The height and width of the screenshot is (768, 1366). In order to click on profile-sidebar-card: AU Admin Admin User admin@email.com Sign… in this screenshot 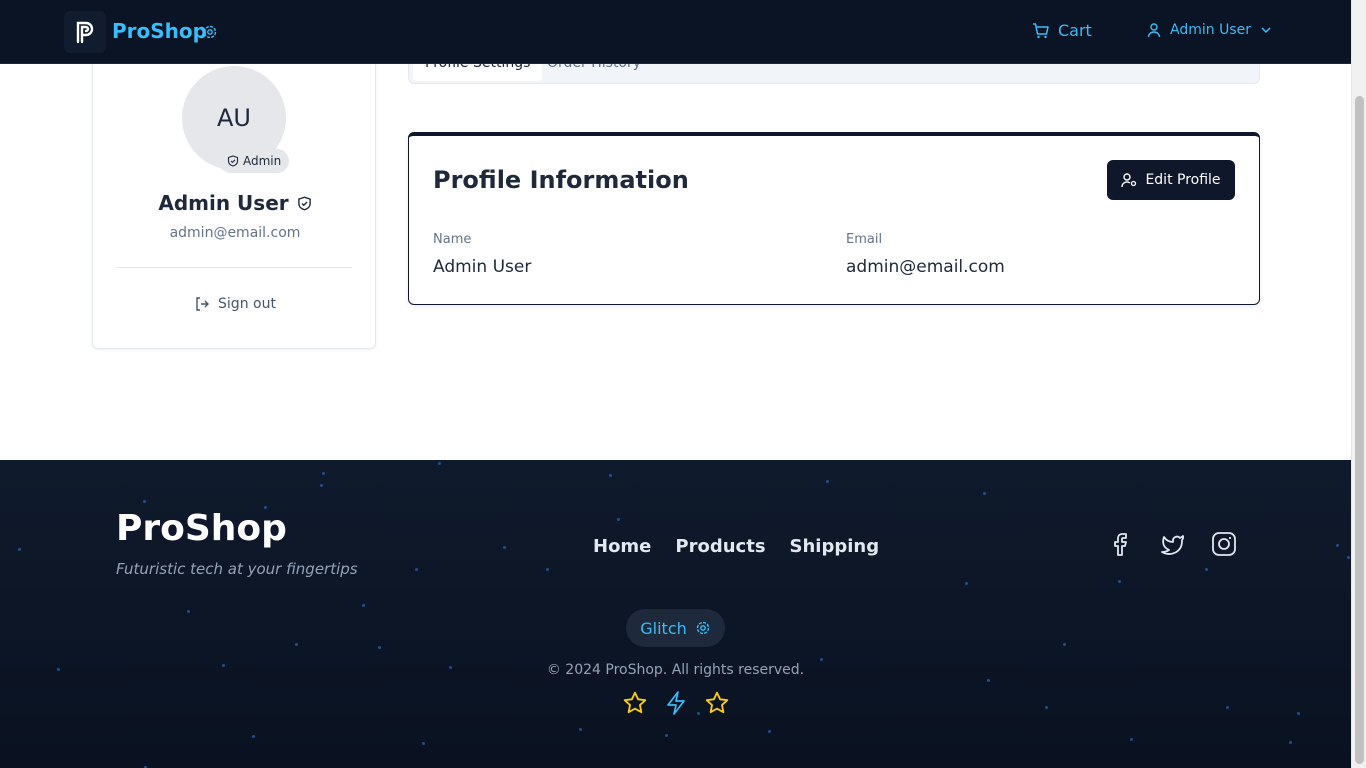, I will do `click(234, 194)`.